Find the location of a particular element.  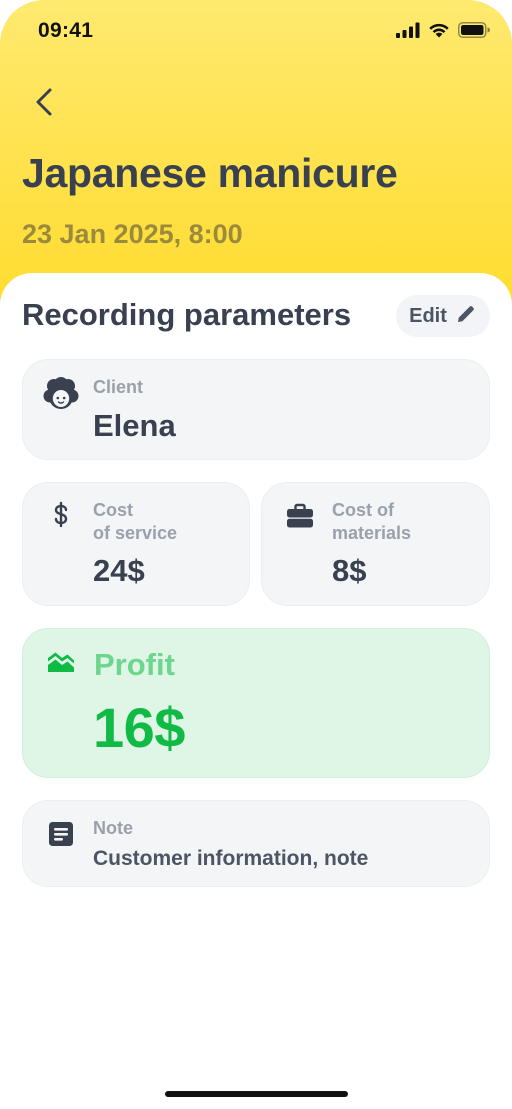

cost-of-service-label-line1: Cost is located at coordinates (113, 510).